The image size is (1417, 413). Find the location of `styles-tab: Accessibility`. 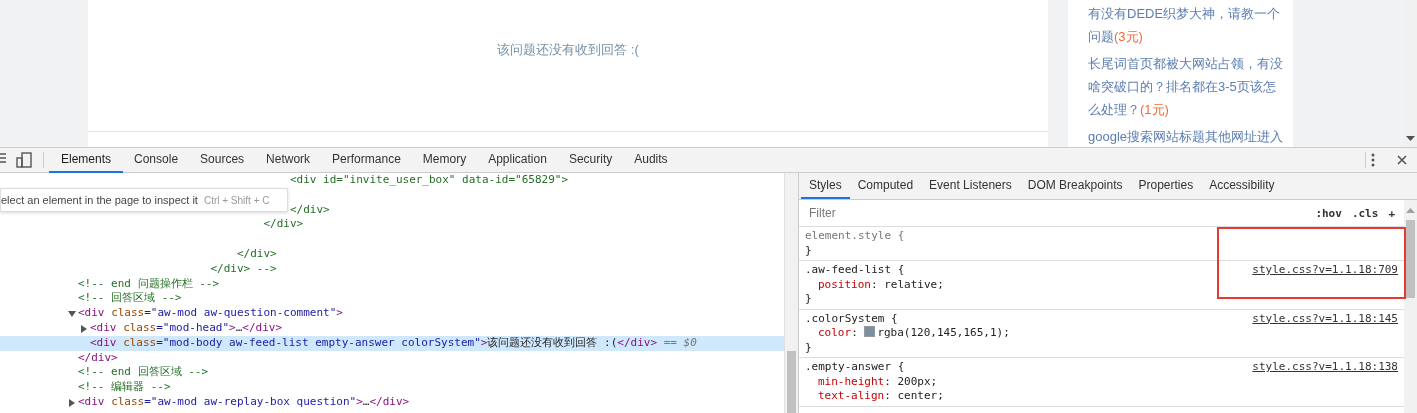

styles-tab: Accessibility is located at coordinates (1242, 186).